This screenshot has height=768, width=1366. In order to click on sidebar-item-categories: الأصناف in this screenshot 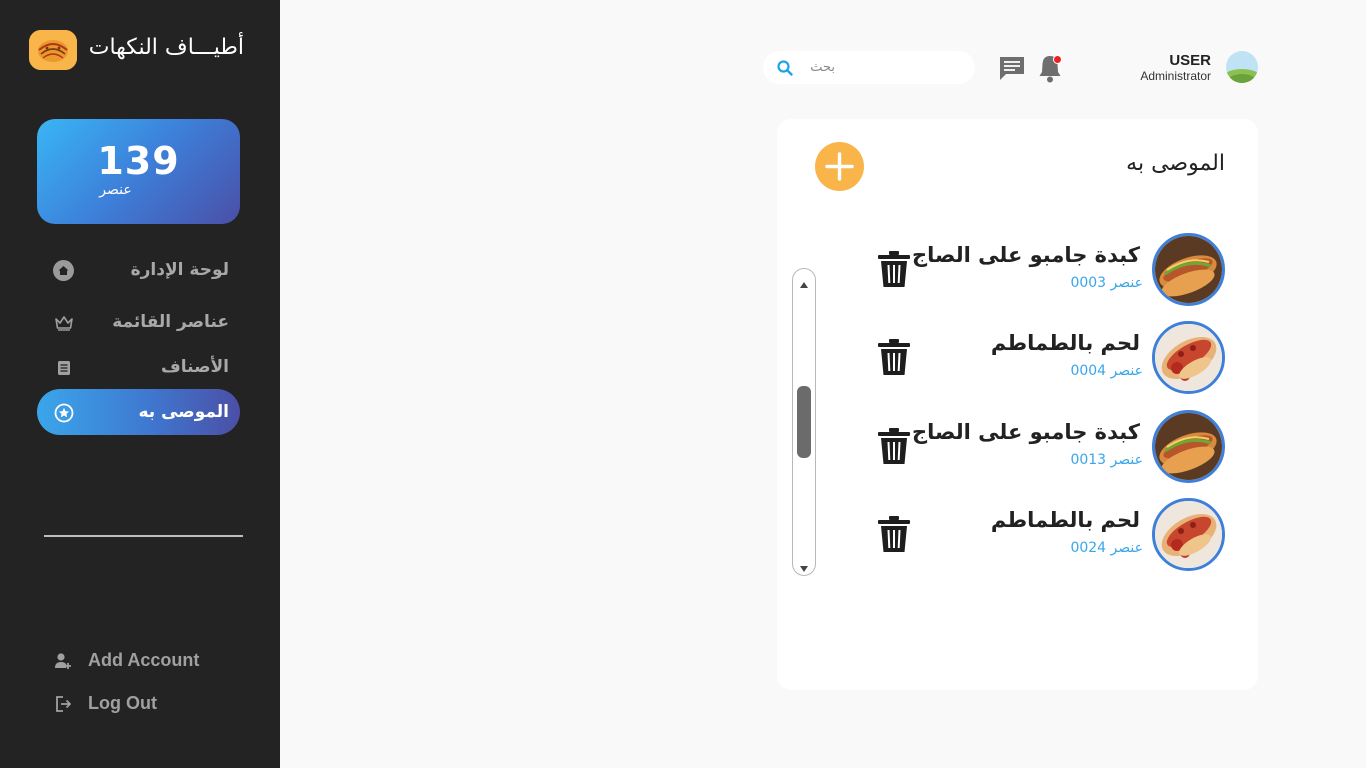, I will do `click(138, 367)`.